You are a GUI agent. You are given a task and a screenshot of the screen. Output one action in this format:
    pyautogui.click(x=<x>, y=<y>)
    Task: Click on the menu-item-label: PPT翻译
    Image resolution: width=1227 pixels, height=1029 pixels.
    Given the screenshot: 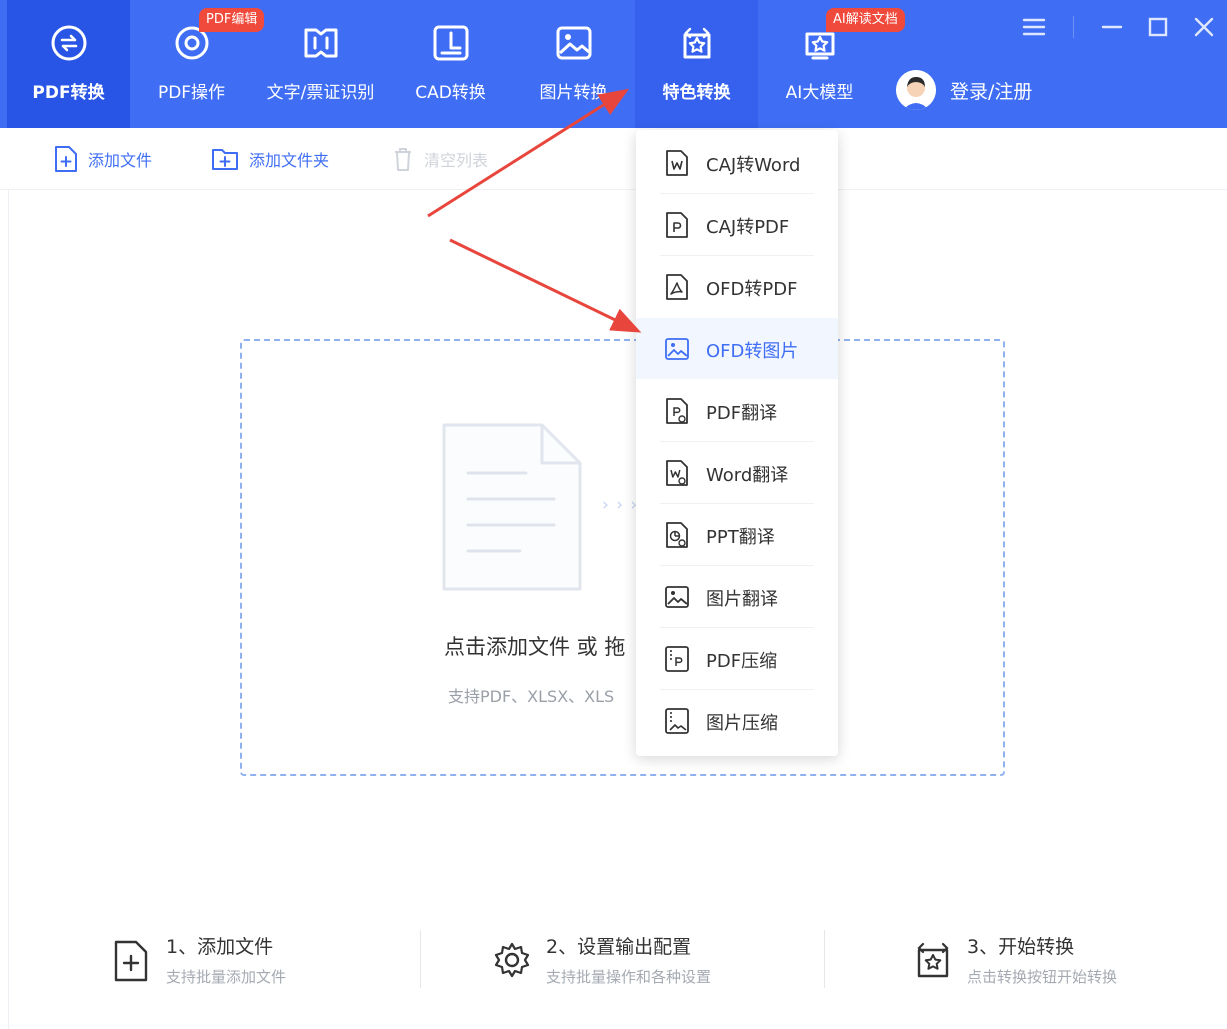 What is the action you would take?
    pyautogui.click(x=740, y=537)
    